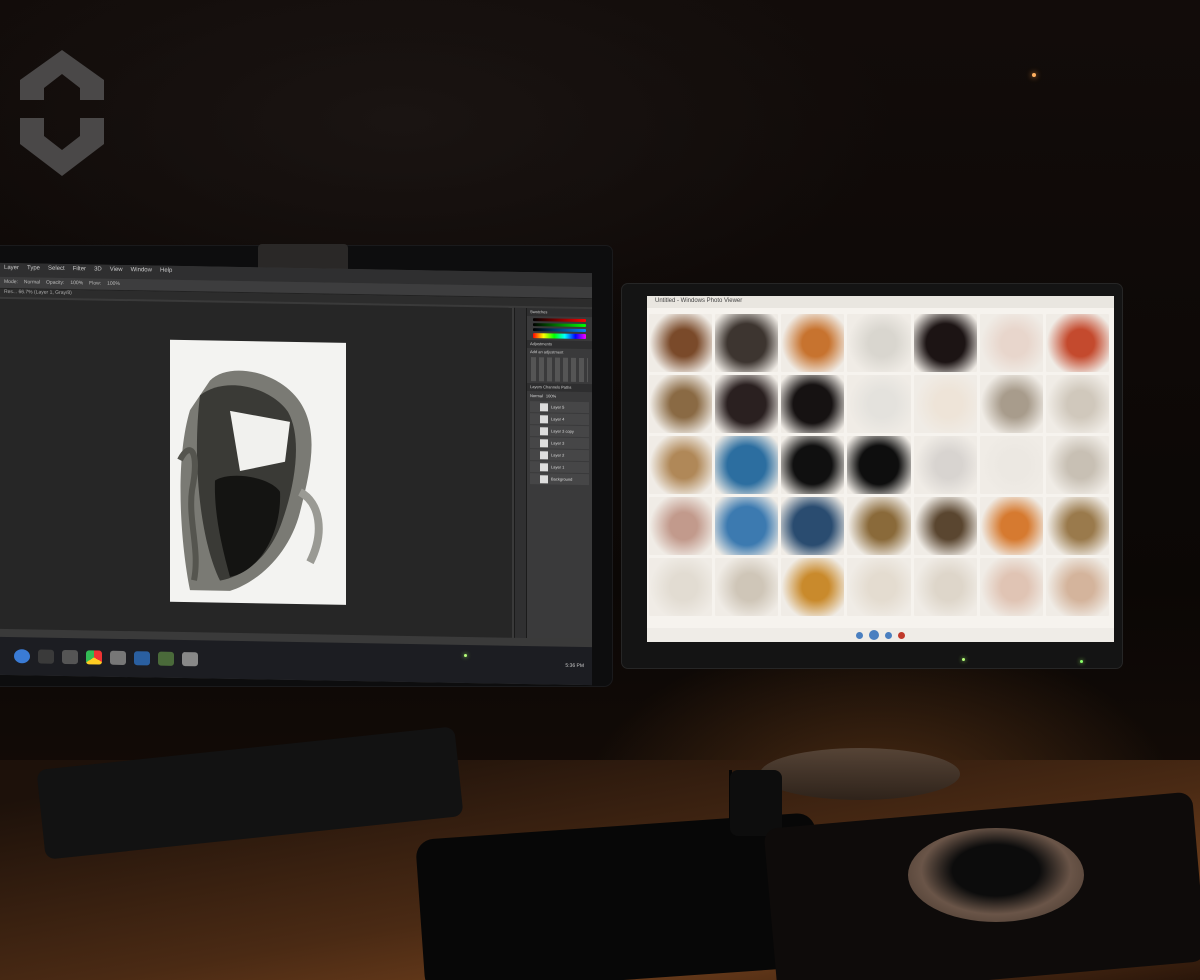 The height and width of the screenshot is (980, 1200). What do you see at coordinates (70, 657) in the screenshot?
I see `folder-icon` at bounding box center [70, 657].